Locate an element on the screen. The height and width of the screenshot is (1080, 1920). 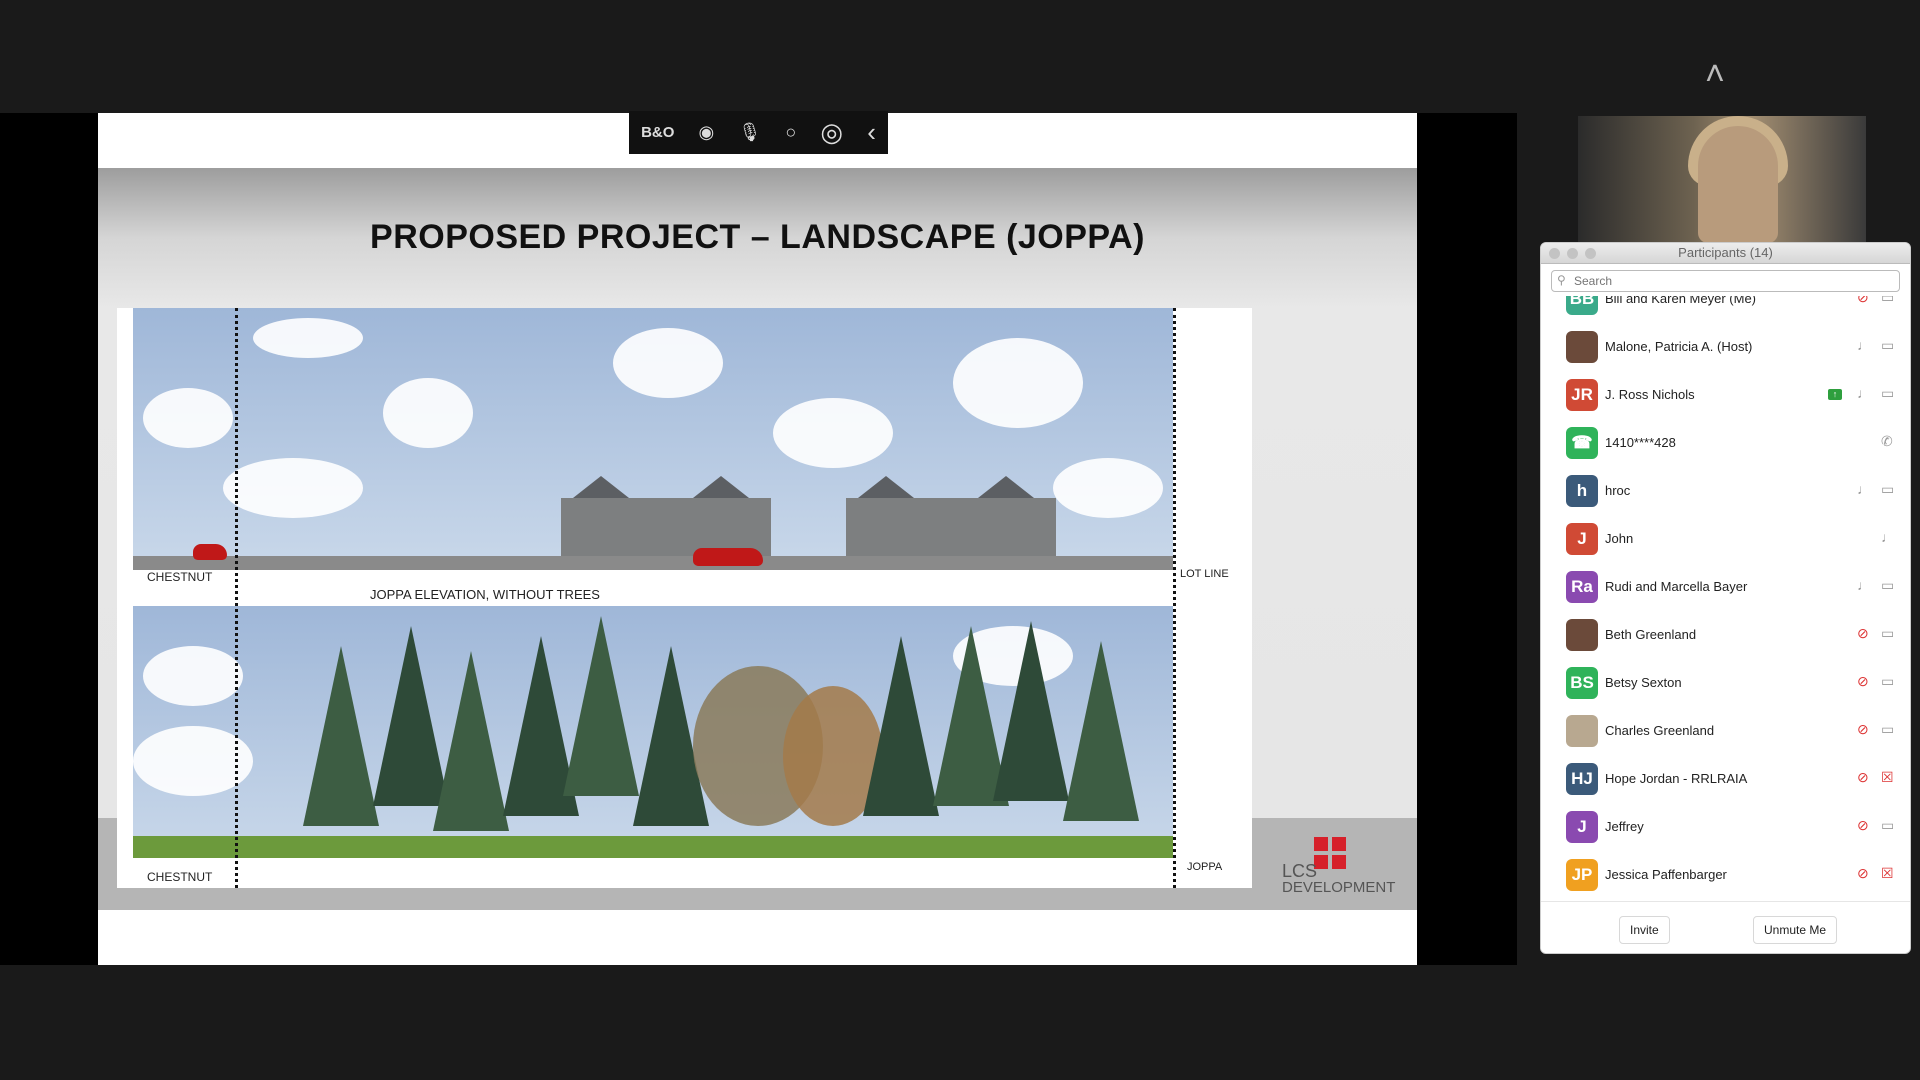
participant-name: Betsy Sexton is located at coordinates (1643, 682).